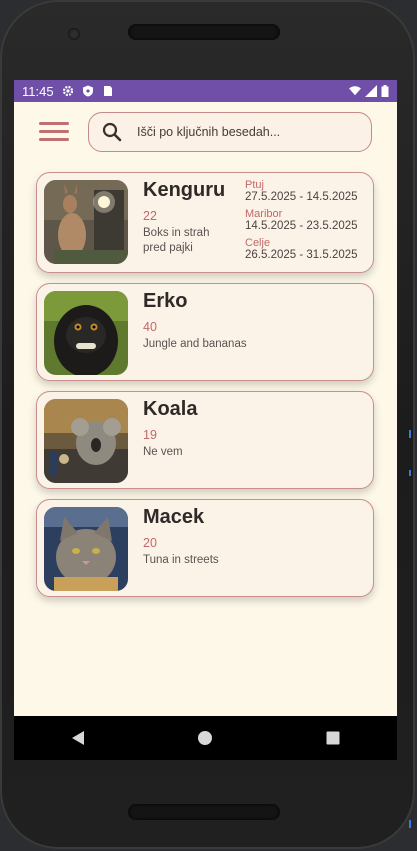  Describe the element at coordinates (355, 91) in the screenshot. I see `wifi-icon` at that location.